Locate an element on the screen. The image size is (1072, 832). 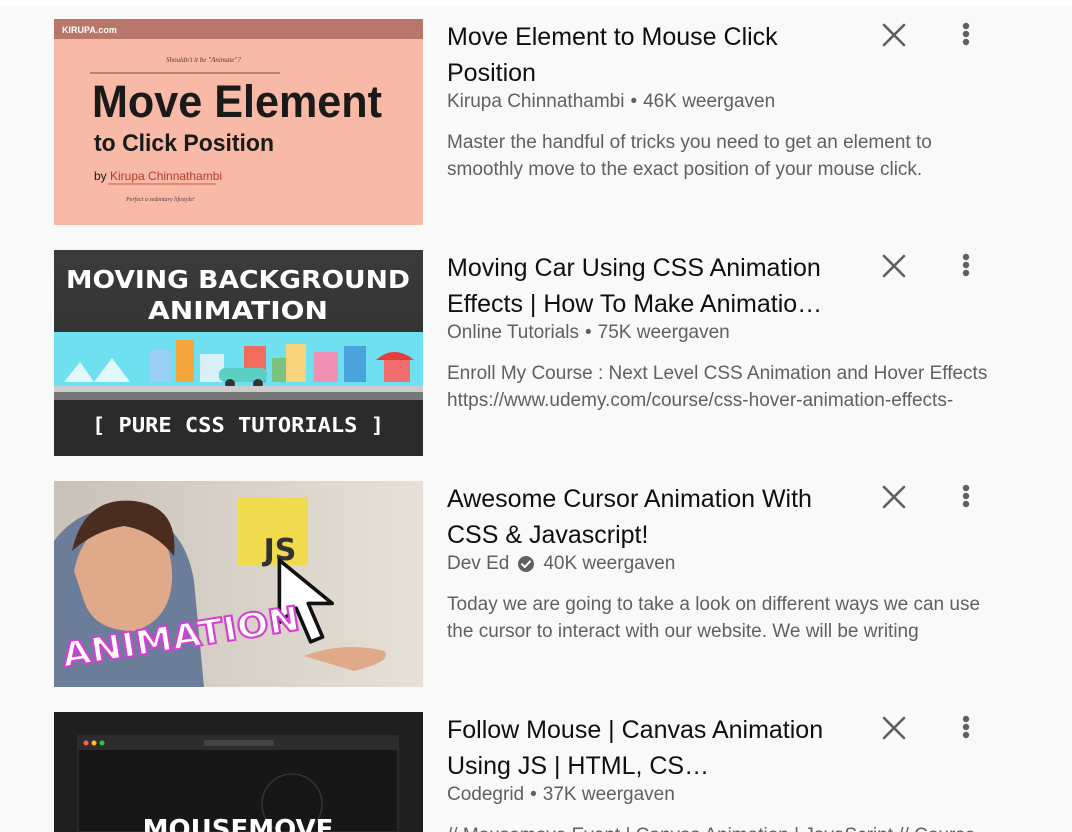
video-meta: Codegrid • 37K weergaven is located at coordinates (561, 795).